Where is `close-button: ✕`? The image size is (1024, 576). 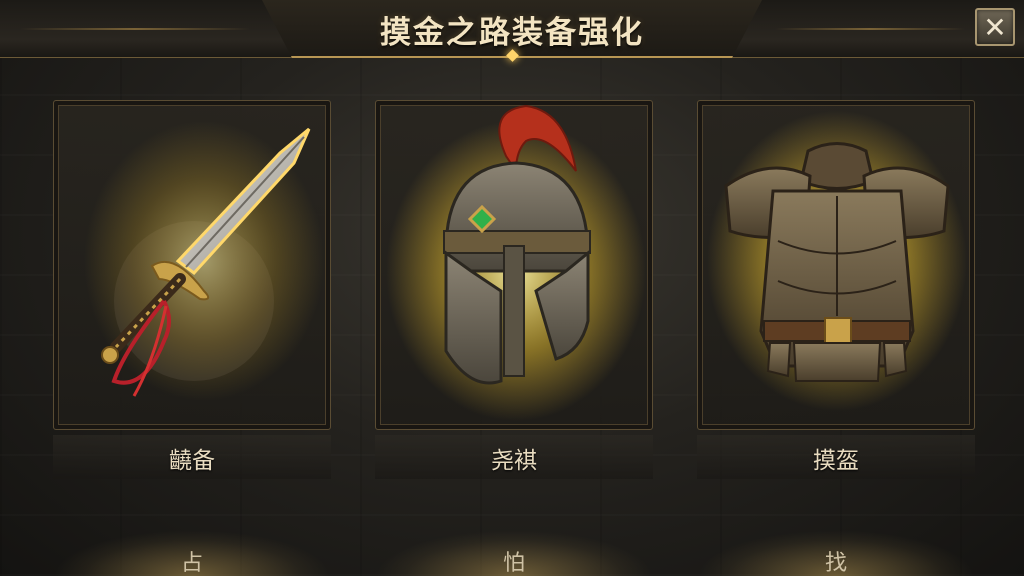
close-button: ✕ is located at coordinates (995, 27).